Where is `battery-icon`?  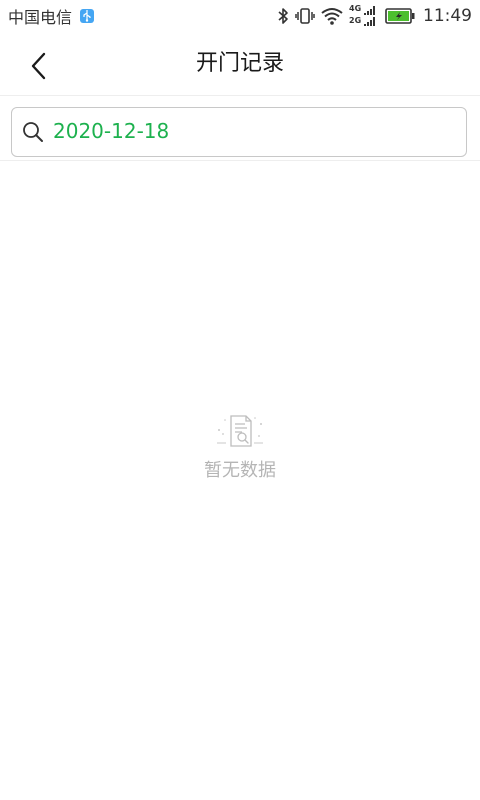
battery-icon is located at coordinates (400, 16).